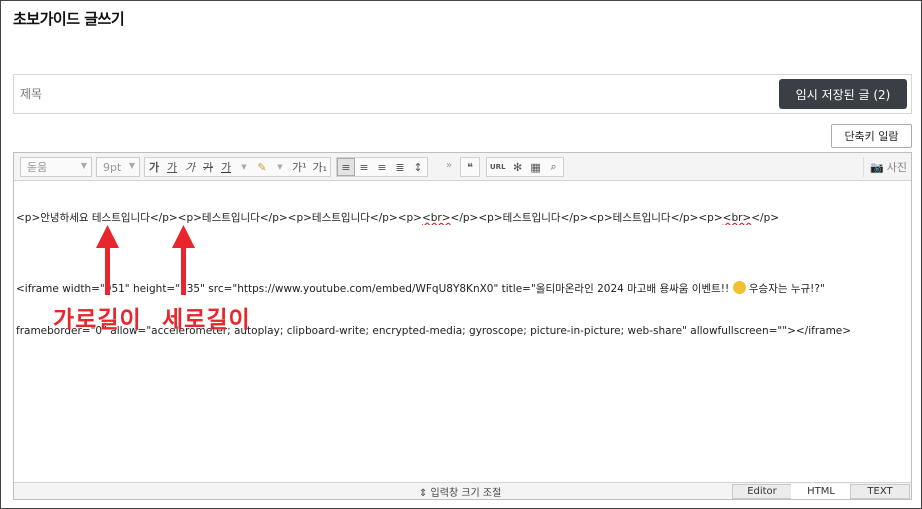 The height and width of the screenshot is (509, 922). Describe the element at coordinates (97, 320) in the screenshot. I see `width-annotation: 가로길이` at that location.